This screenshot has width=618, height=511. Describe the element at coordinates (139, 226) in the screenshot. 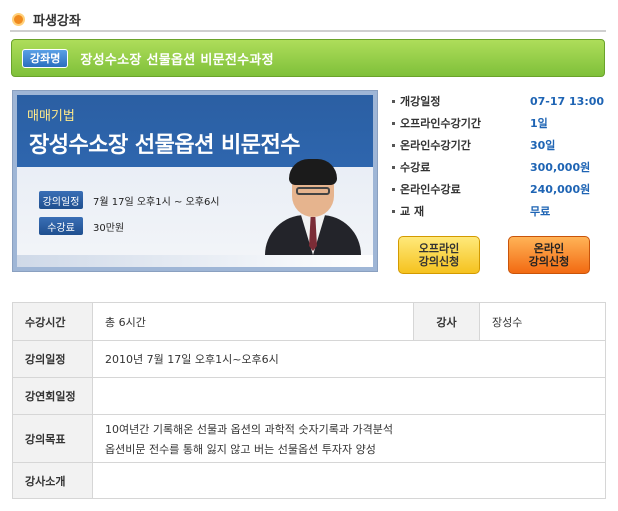

I see `banner-row: 수강료 30만원` at that location.